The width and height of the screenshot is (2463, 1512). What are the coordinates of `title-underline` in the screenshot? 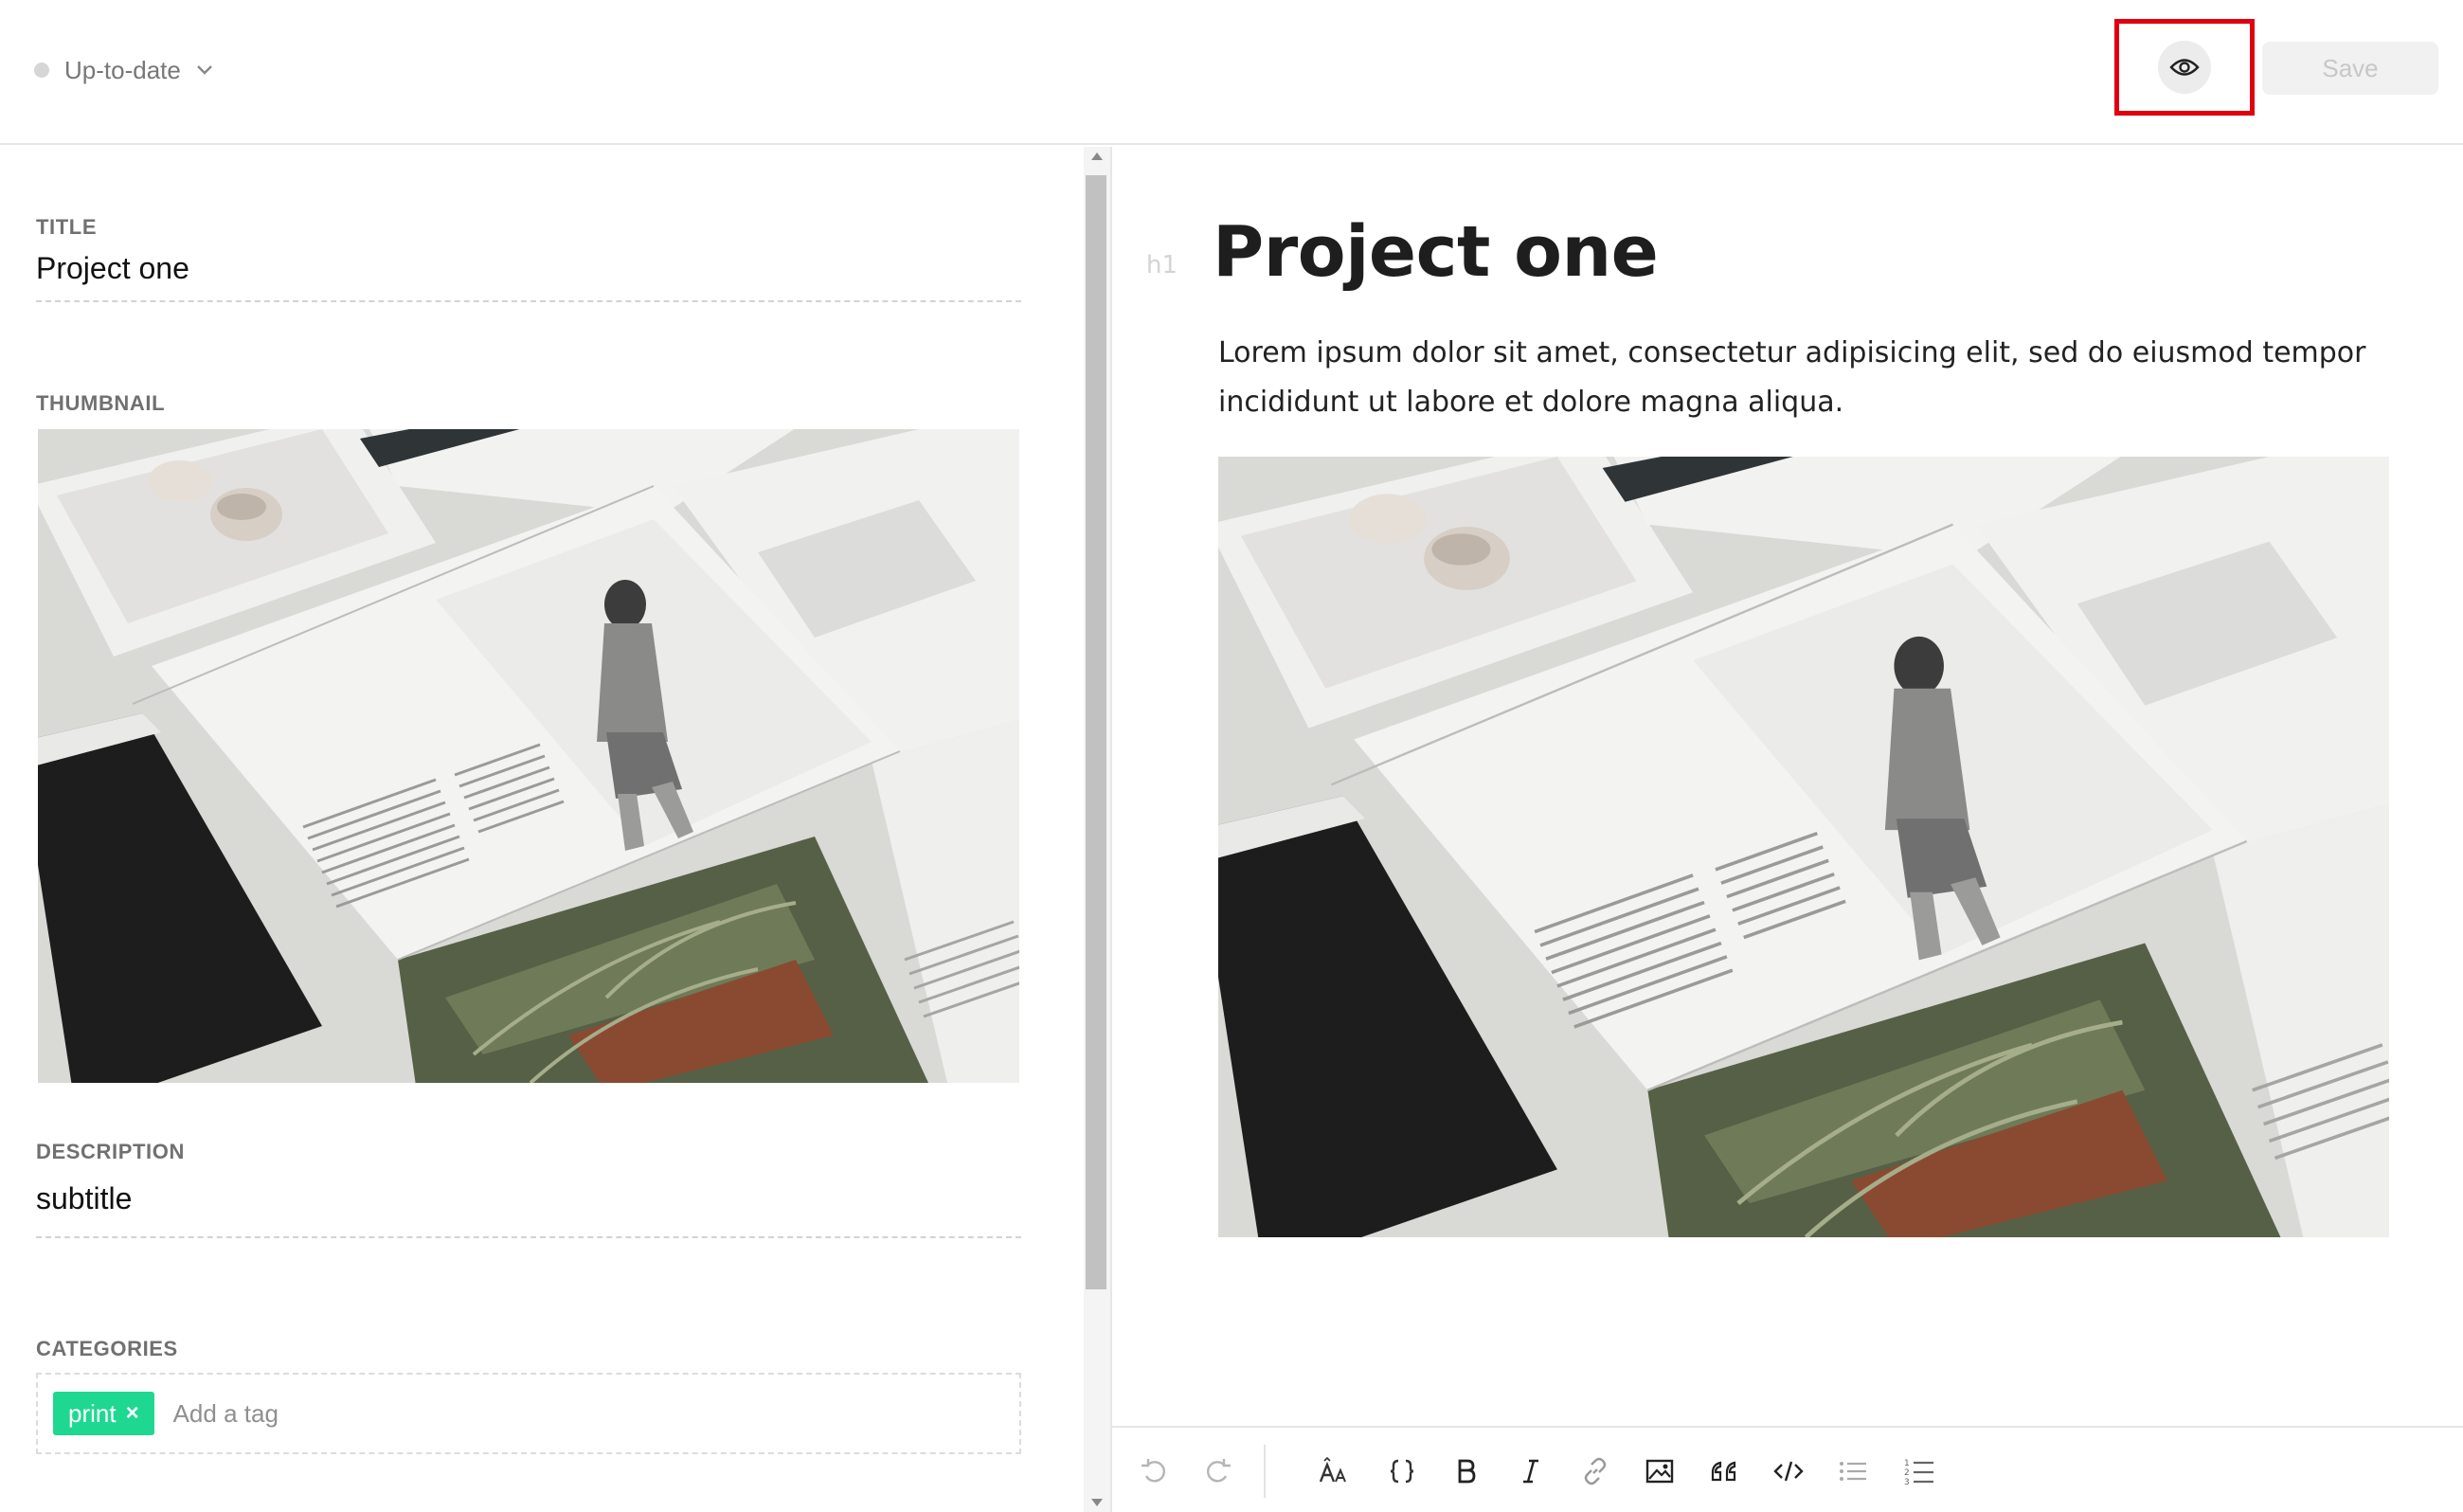 It's located at (528, 301).